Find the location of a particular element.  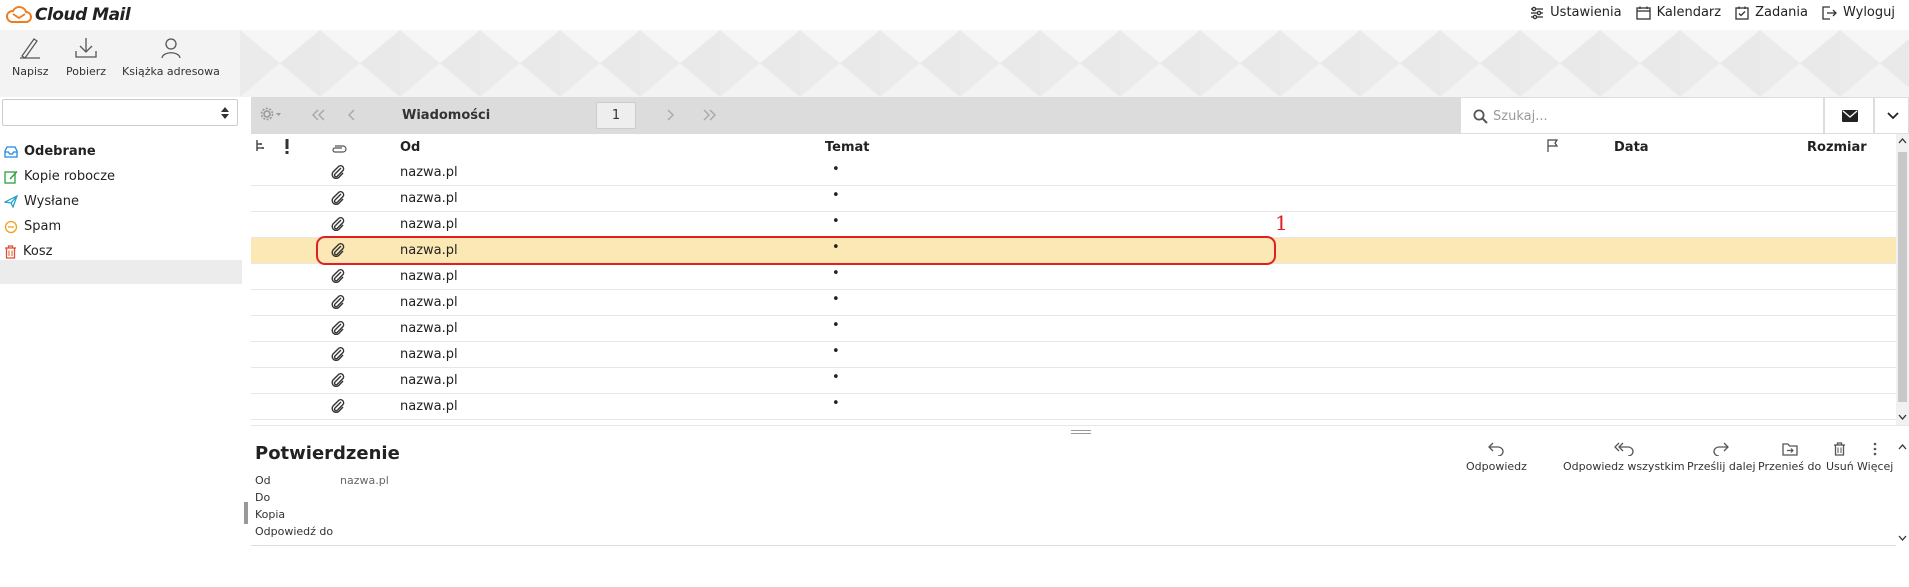

delete-button: Usuń is located at coordinates (1840, 457).